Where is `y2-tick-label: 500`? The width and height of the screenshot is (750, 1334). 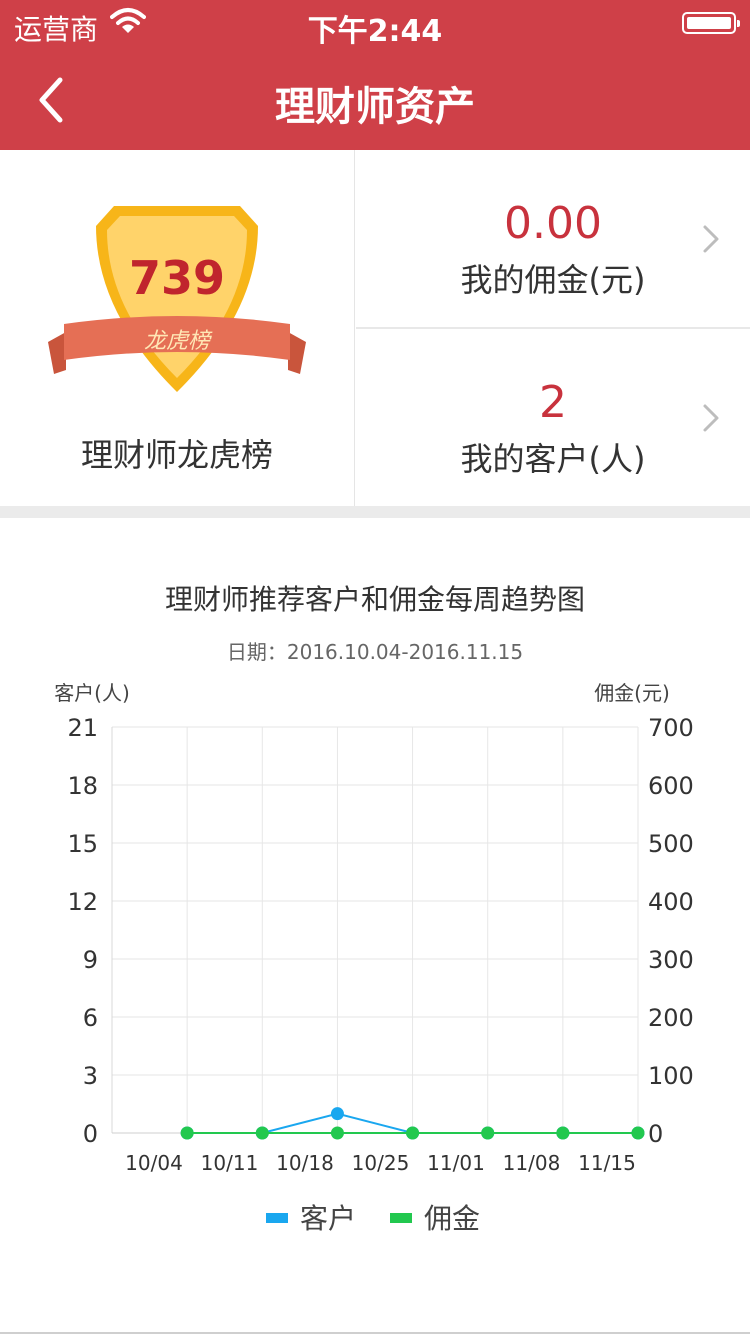
y2-tick-label: 500 is located at coordinates (671, 844).